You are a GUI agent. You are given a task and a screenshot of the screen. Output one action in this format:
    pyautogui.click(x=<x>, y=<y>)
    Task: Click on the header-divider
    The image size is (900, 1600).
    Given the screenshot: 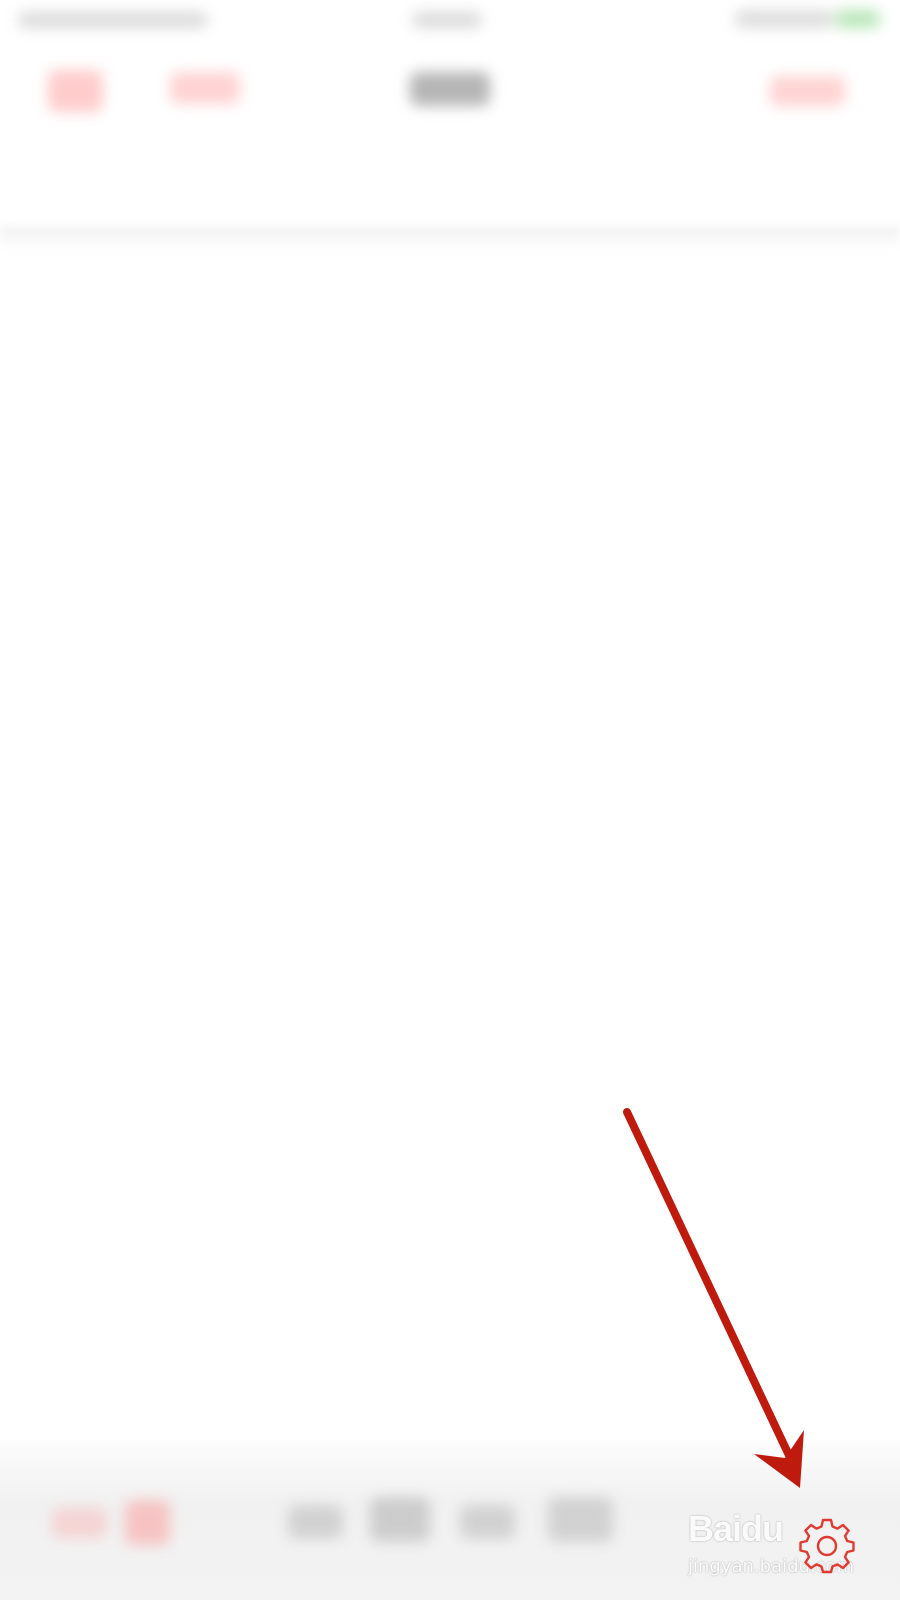 What is the action you would take?
    pyautogui.click(x=450, y=238)
    